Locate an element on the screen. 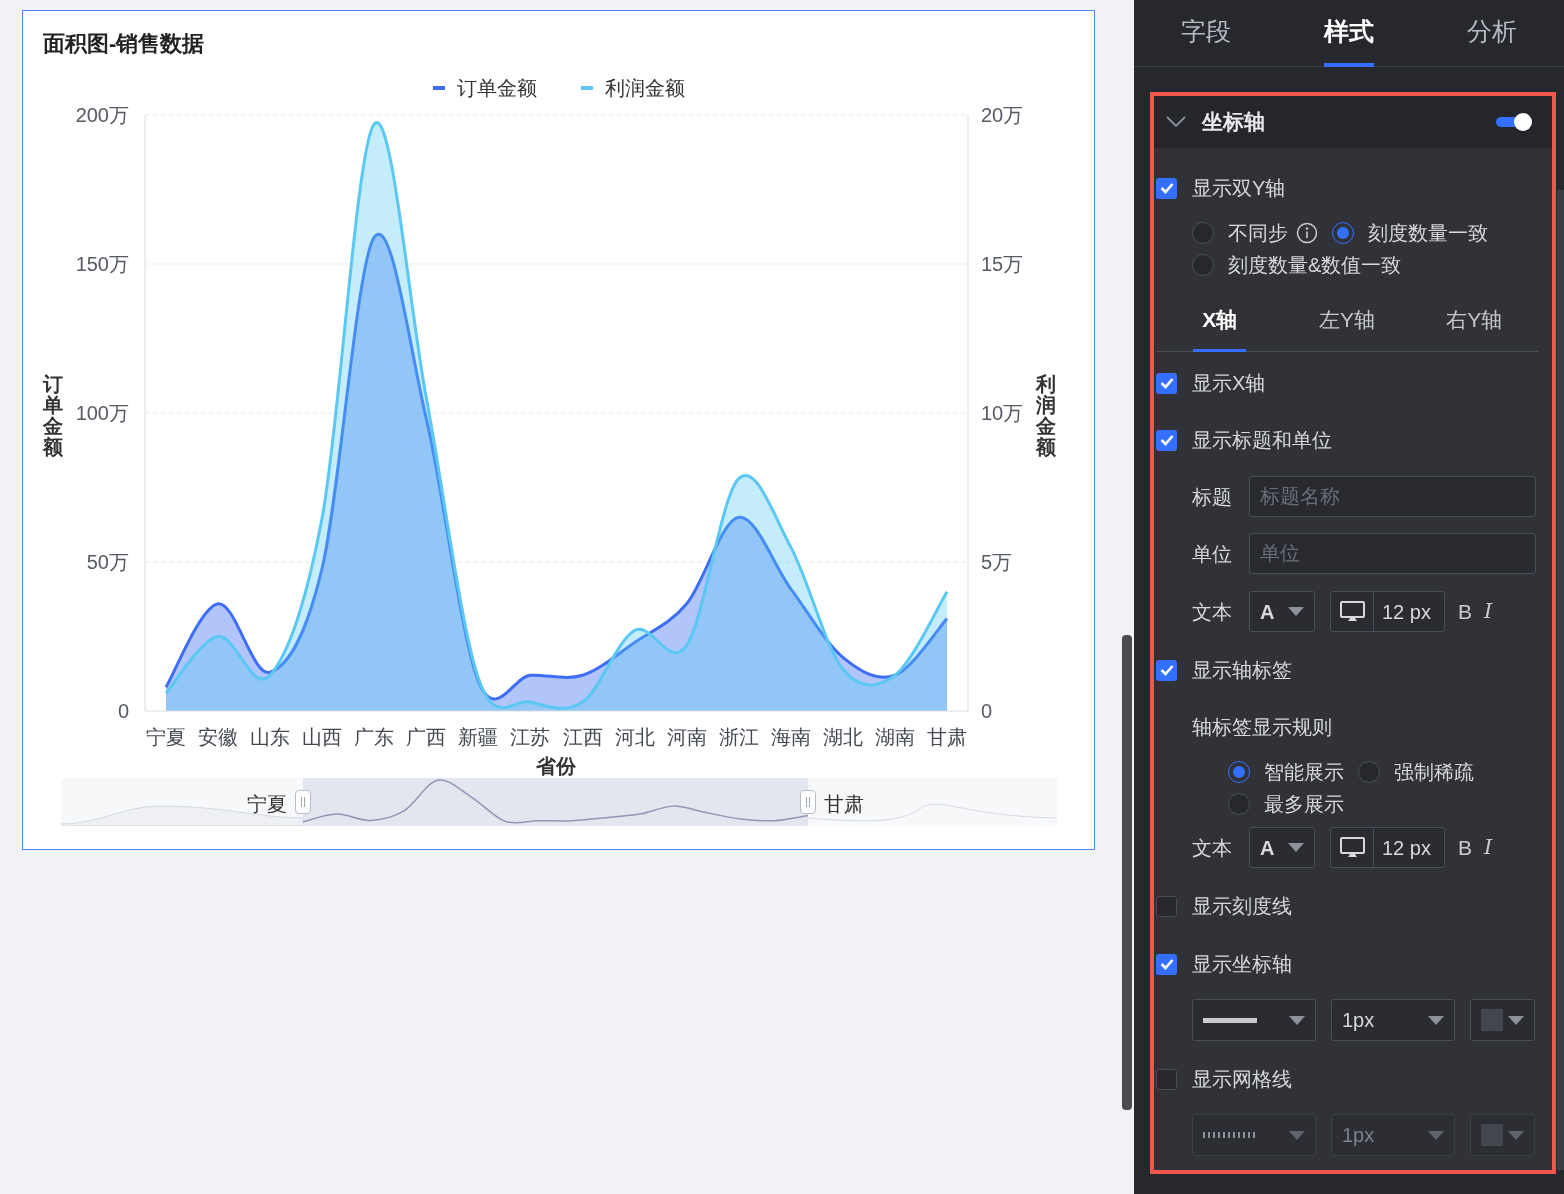 The width and height of the screenshot is (1564, 1194). tick-label: 200万 is located at coordinates (102, 115).